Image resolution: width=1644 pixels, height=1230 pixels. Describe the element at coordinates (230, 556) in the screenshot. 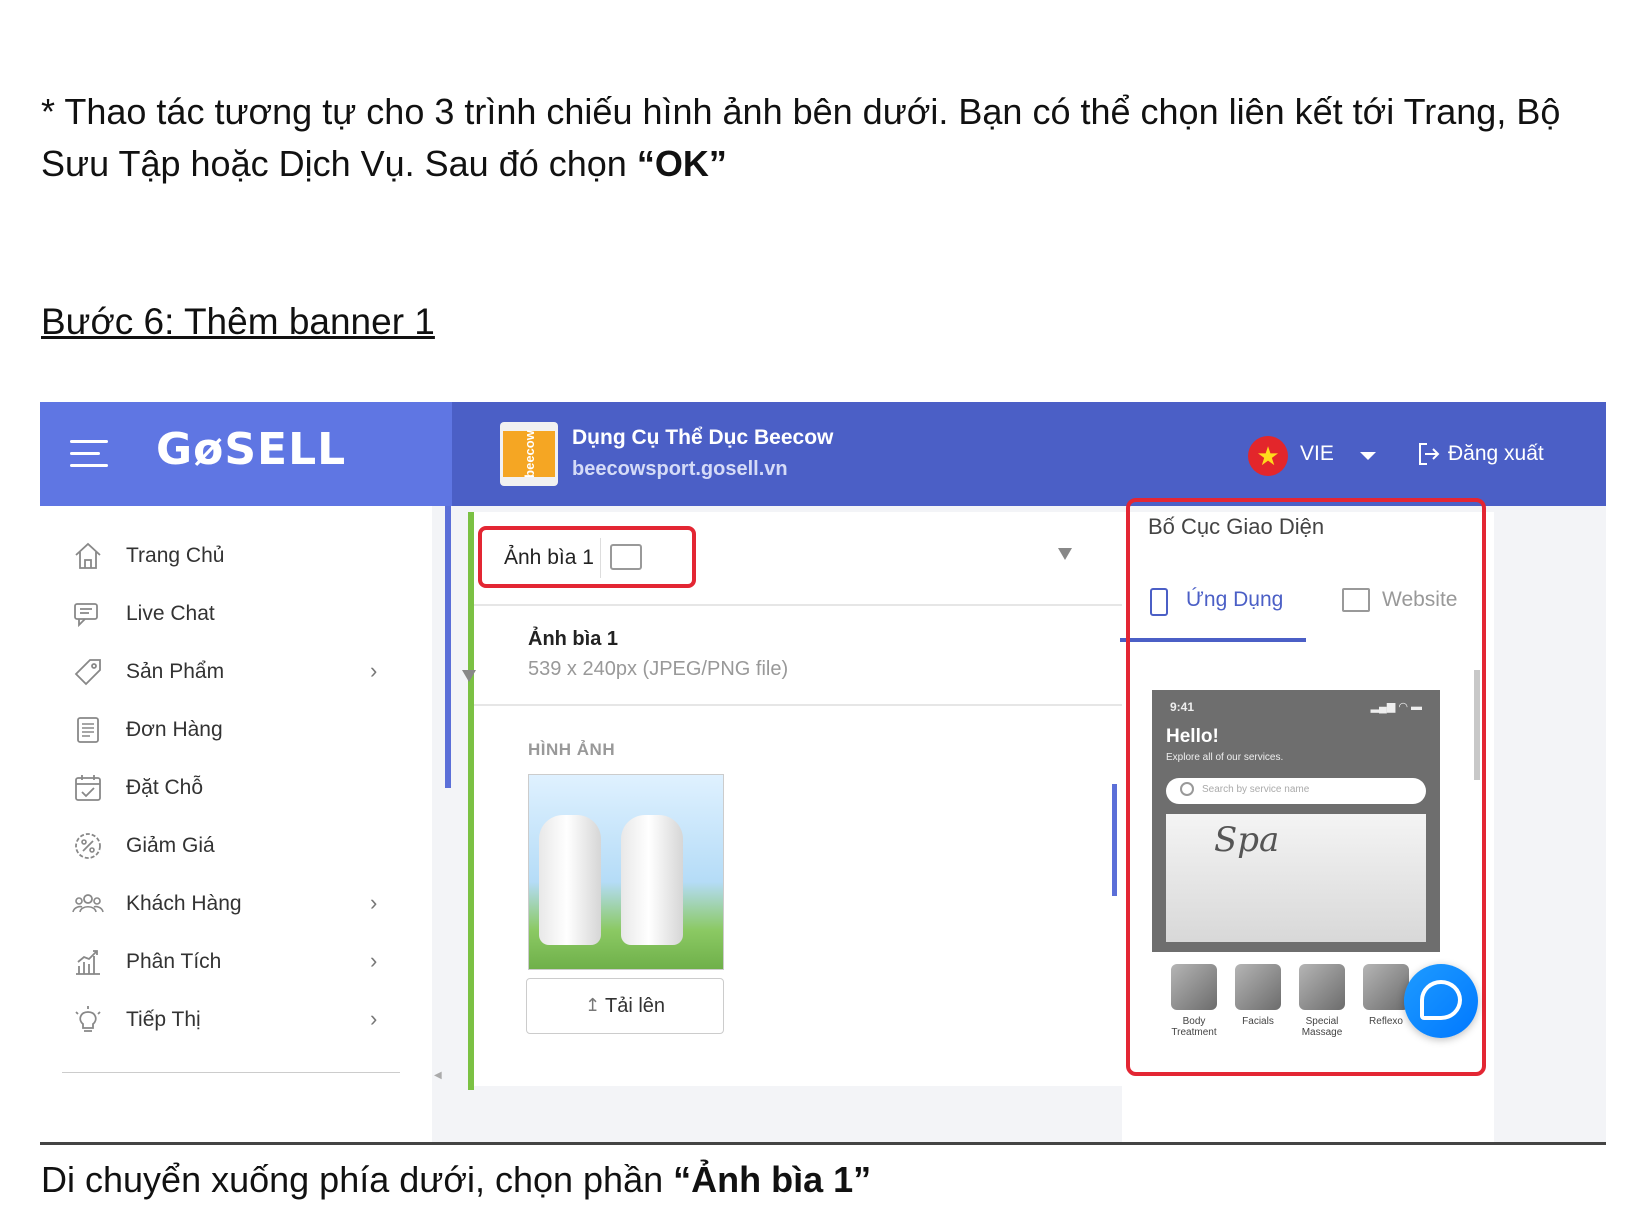

I see `sidebar-item-home: Trang Chủ` at that location.